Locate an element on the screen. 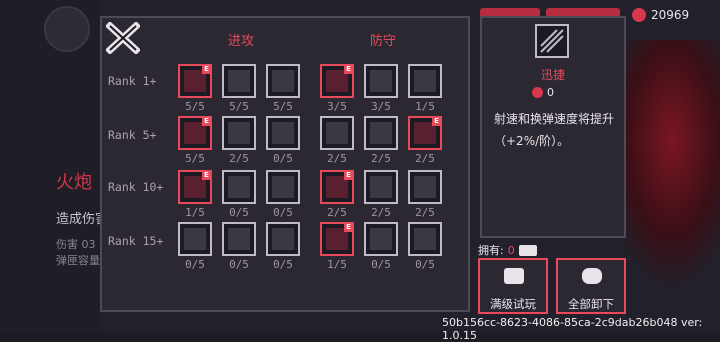  locked-wings-icon is located at coordinates (381, 239).